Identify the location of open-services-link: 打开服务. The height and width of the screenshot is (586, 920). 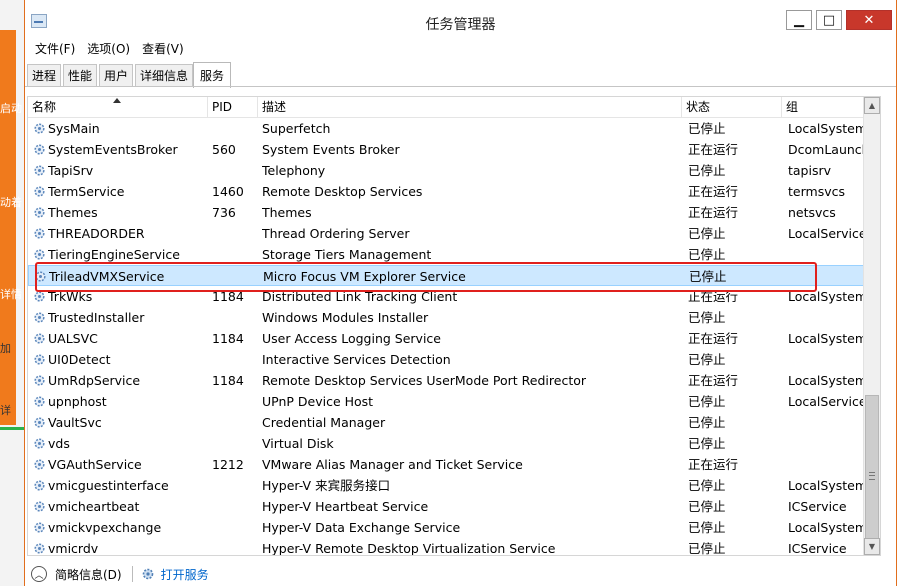
(185, 574).